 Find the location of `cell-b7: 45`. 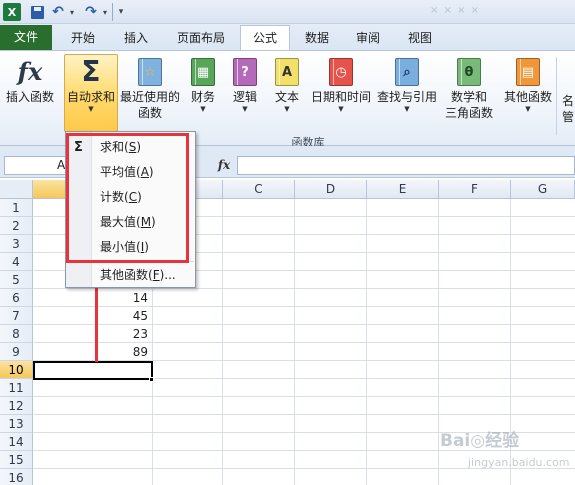

cell-b7: 45 is located at coordinates (91, 316).